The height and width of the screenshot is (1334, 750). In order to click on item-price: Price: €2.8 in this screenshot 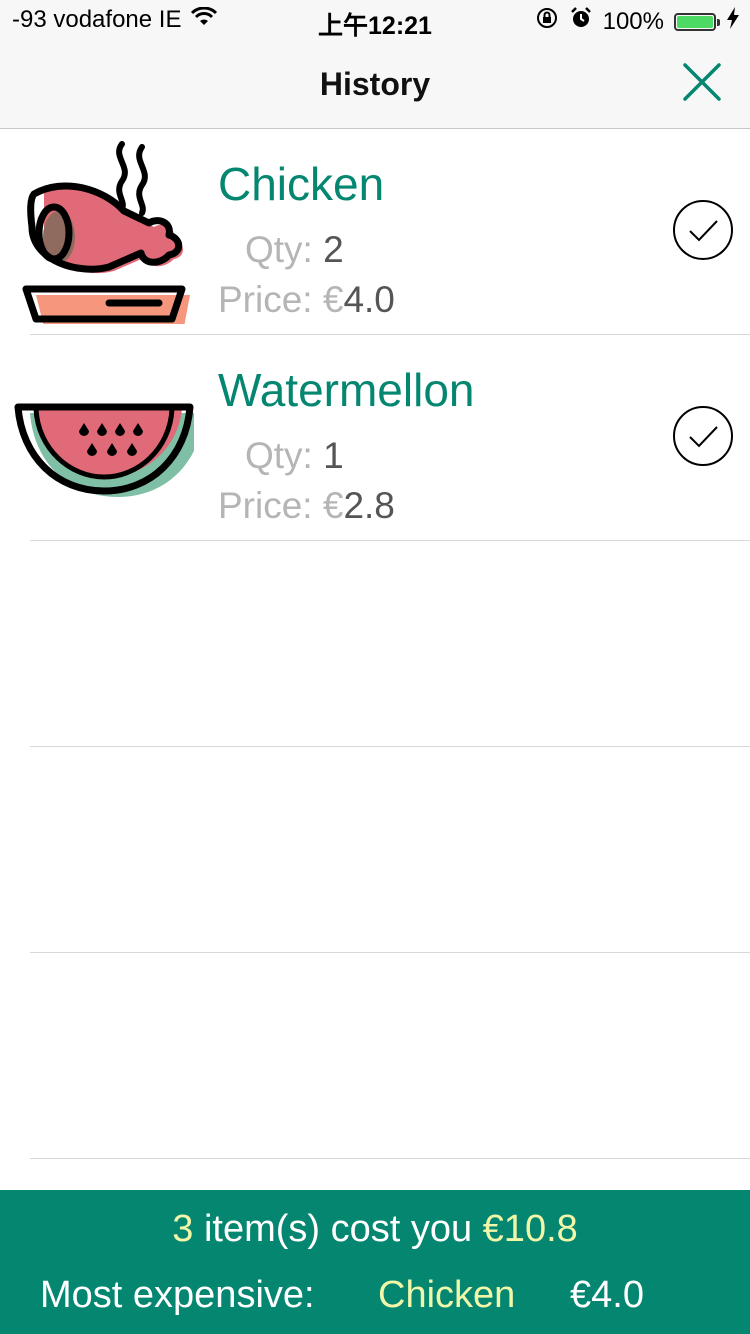, I will do `click(306, 506)`.